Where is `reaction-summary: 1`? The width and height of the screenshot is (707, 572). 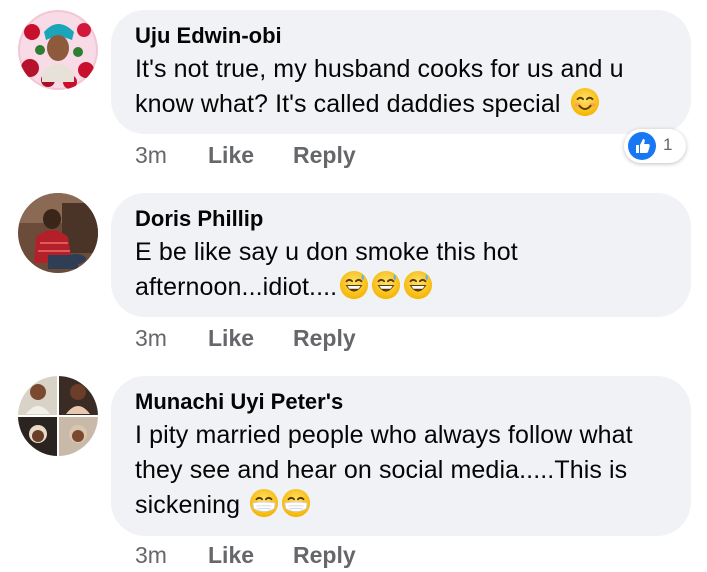
reaction-summary: 1 is located at coordinates (655, 146).